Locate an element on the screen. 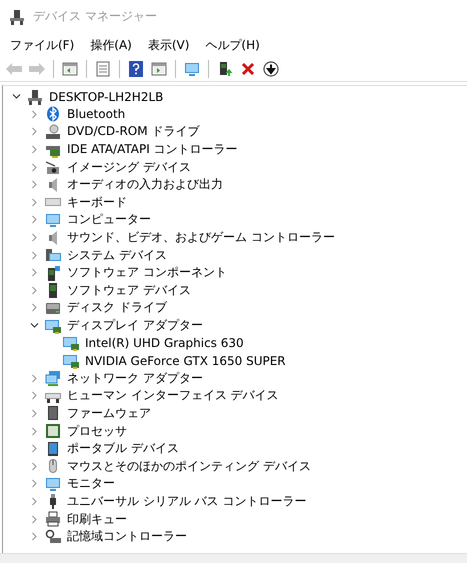  tree-item: IDE ATA/ATAPI コントローラー is located at coordinates (152, 149).